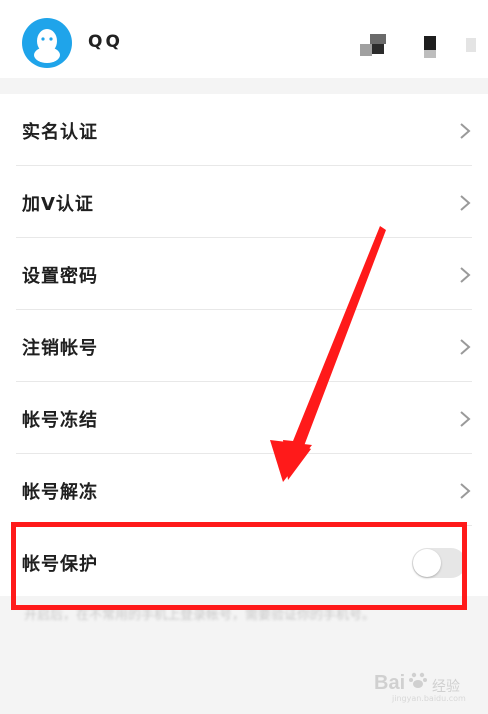 Image resolution: width=488 pixels, height=714 pixels. Describe the element at coordinates (423, 51) in the screenshot. I see `redacted-mosaic` at that location.